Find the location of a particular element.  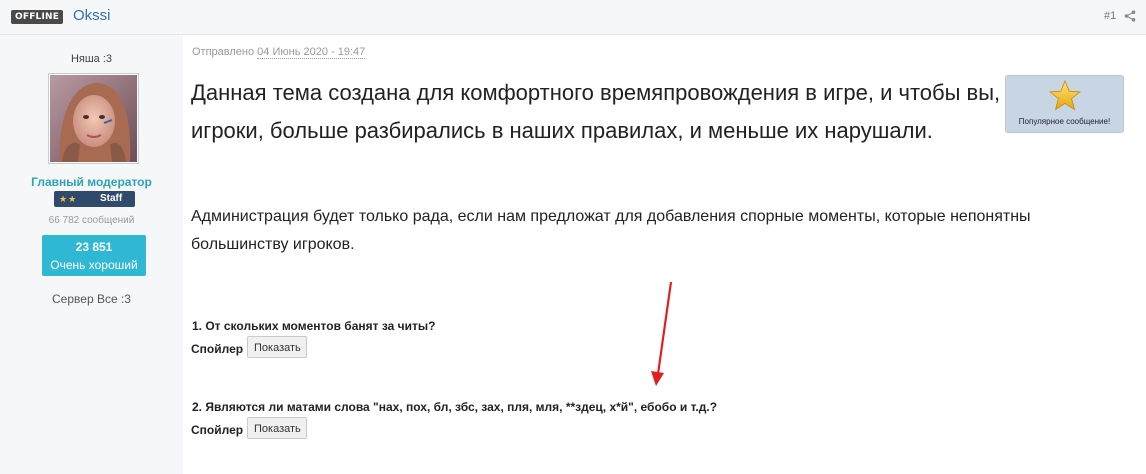

posted-prefix: Отправлено is located at coordinates (223, 52).